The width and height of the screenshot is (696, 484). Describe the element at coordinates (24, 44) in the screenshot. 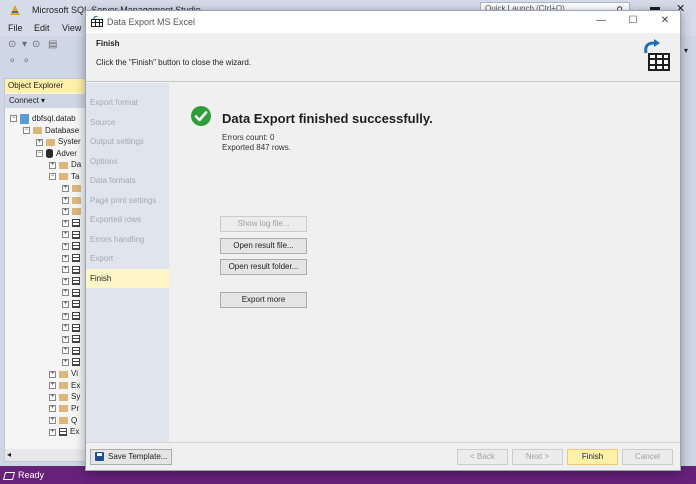

I see `dropdown-icon: ▾` at that location.